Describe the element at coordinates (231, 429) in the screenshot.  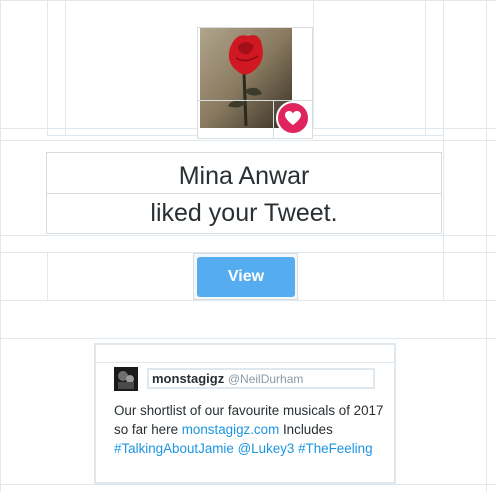
I see `tweet-link: monstagigz.com` at that location.